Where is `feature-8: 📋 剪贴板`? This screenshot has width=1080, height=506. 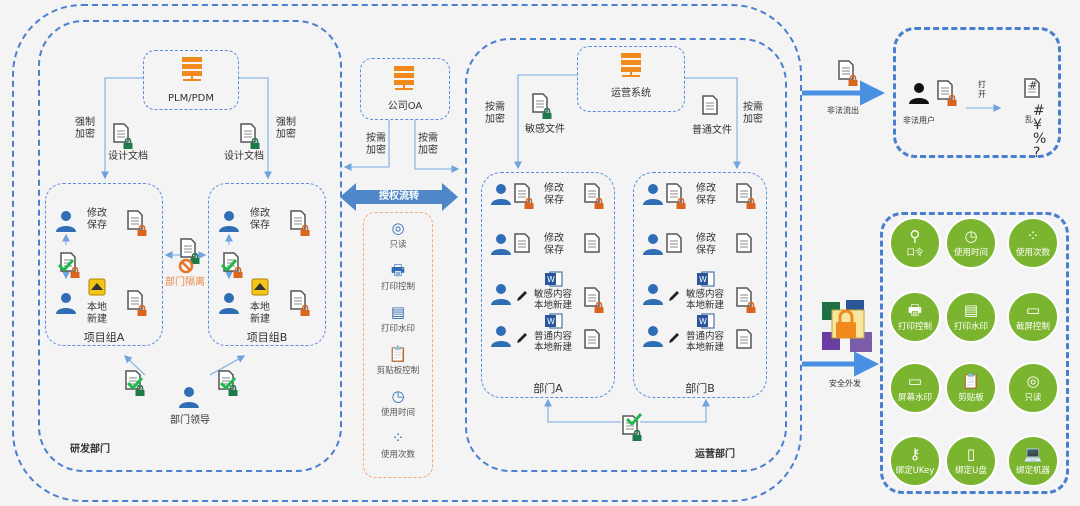 feature-8: 📋 剪贴板 is located at coordinates (971, 388).